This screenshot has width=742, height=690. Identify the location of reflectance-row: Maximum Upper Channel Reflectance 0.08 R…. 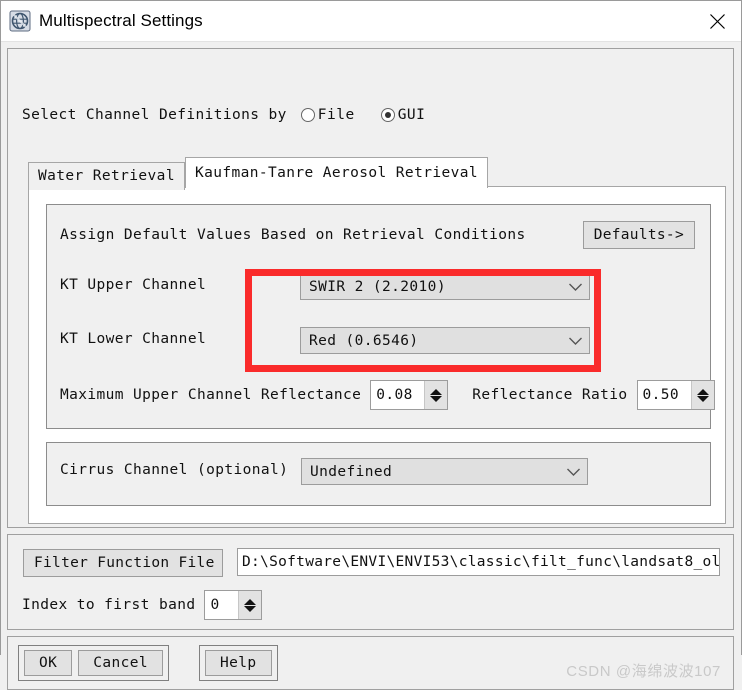
(387, 395).